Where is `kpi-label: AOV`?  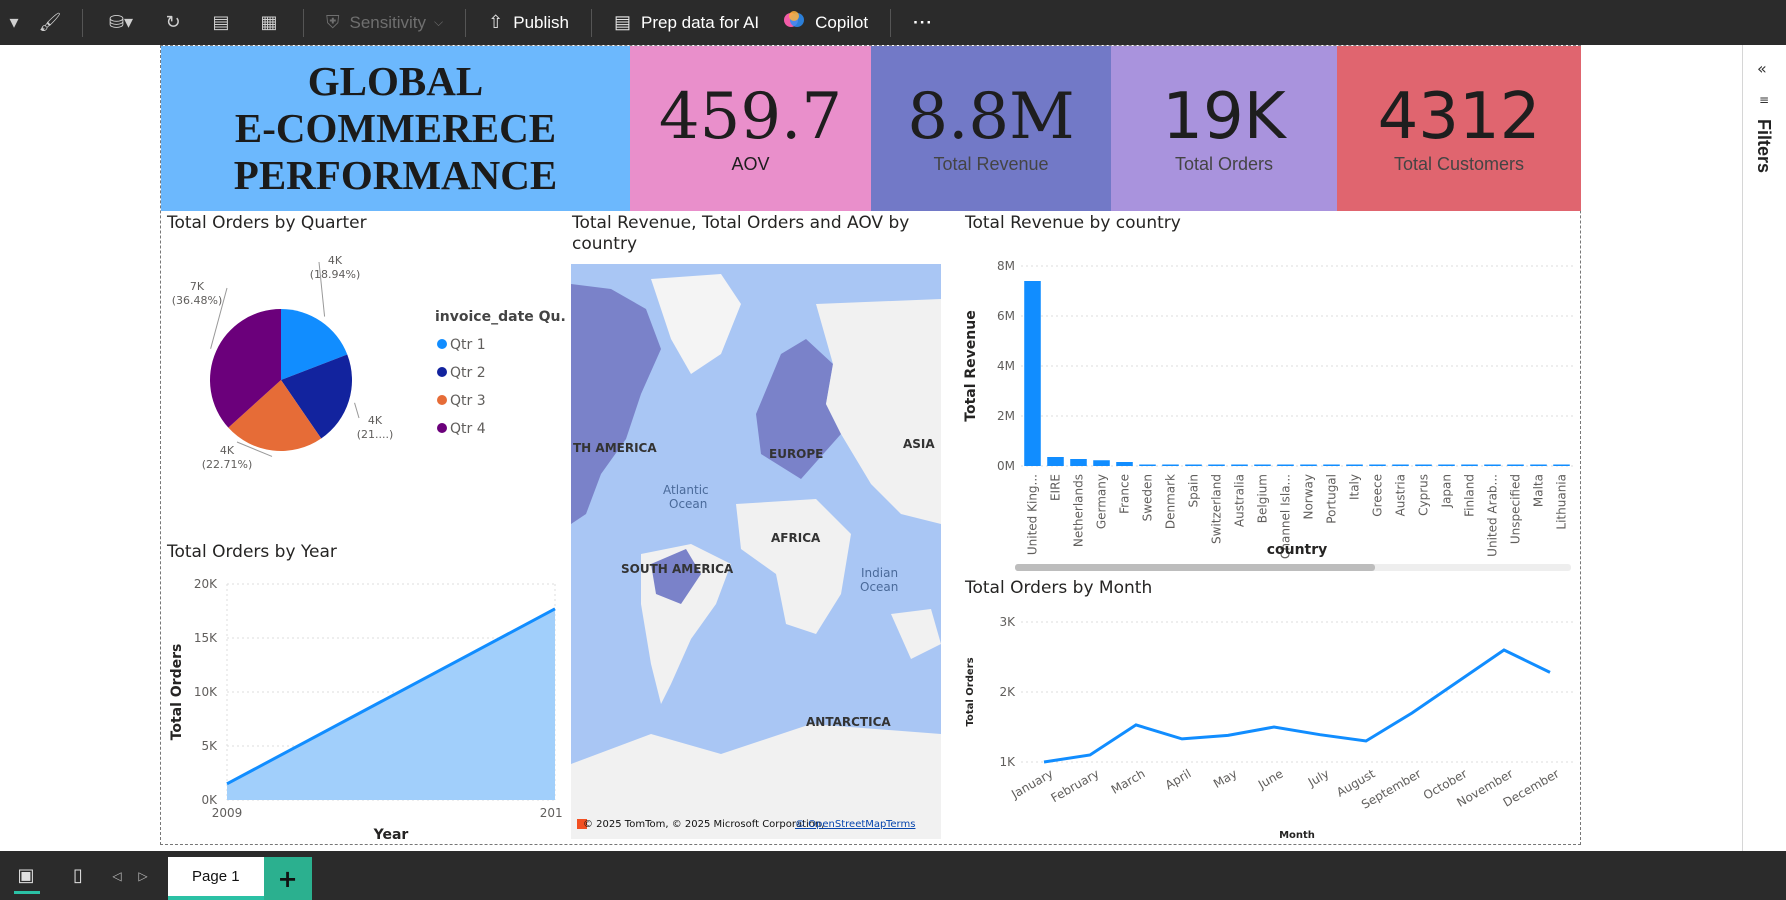 kpi-label: AOV is located at coordinates (750, 164).